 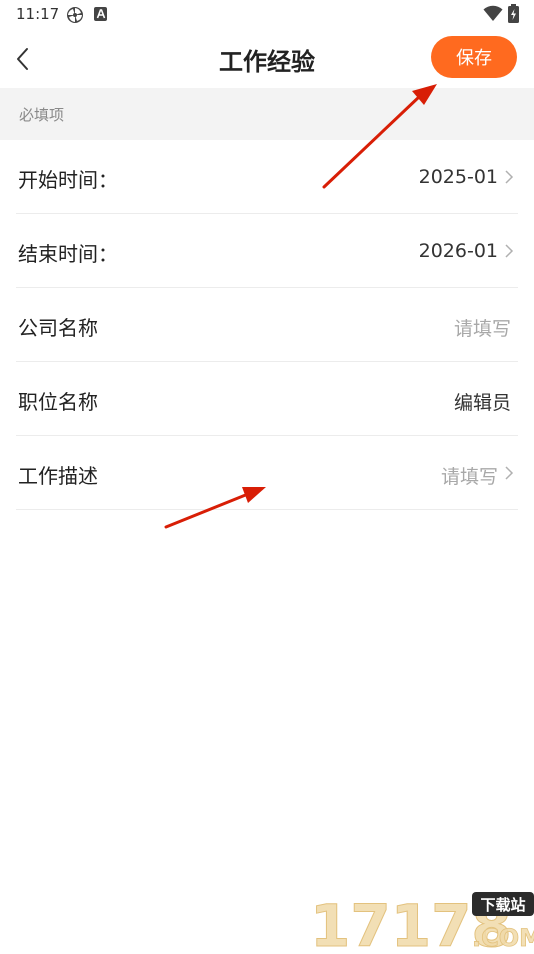 I want to click on status-bar: 11:17, so click(x=267, y=15).